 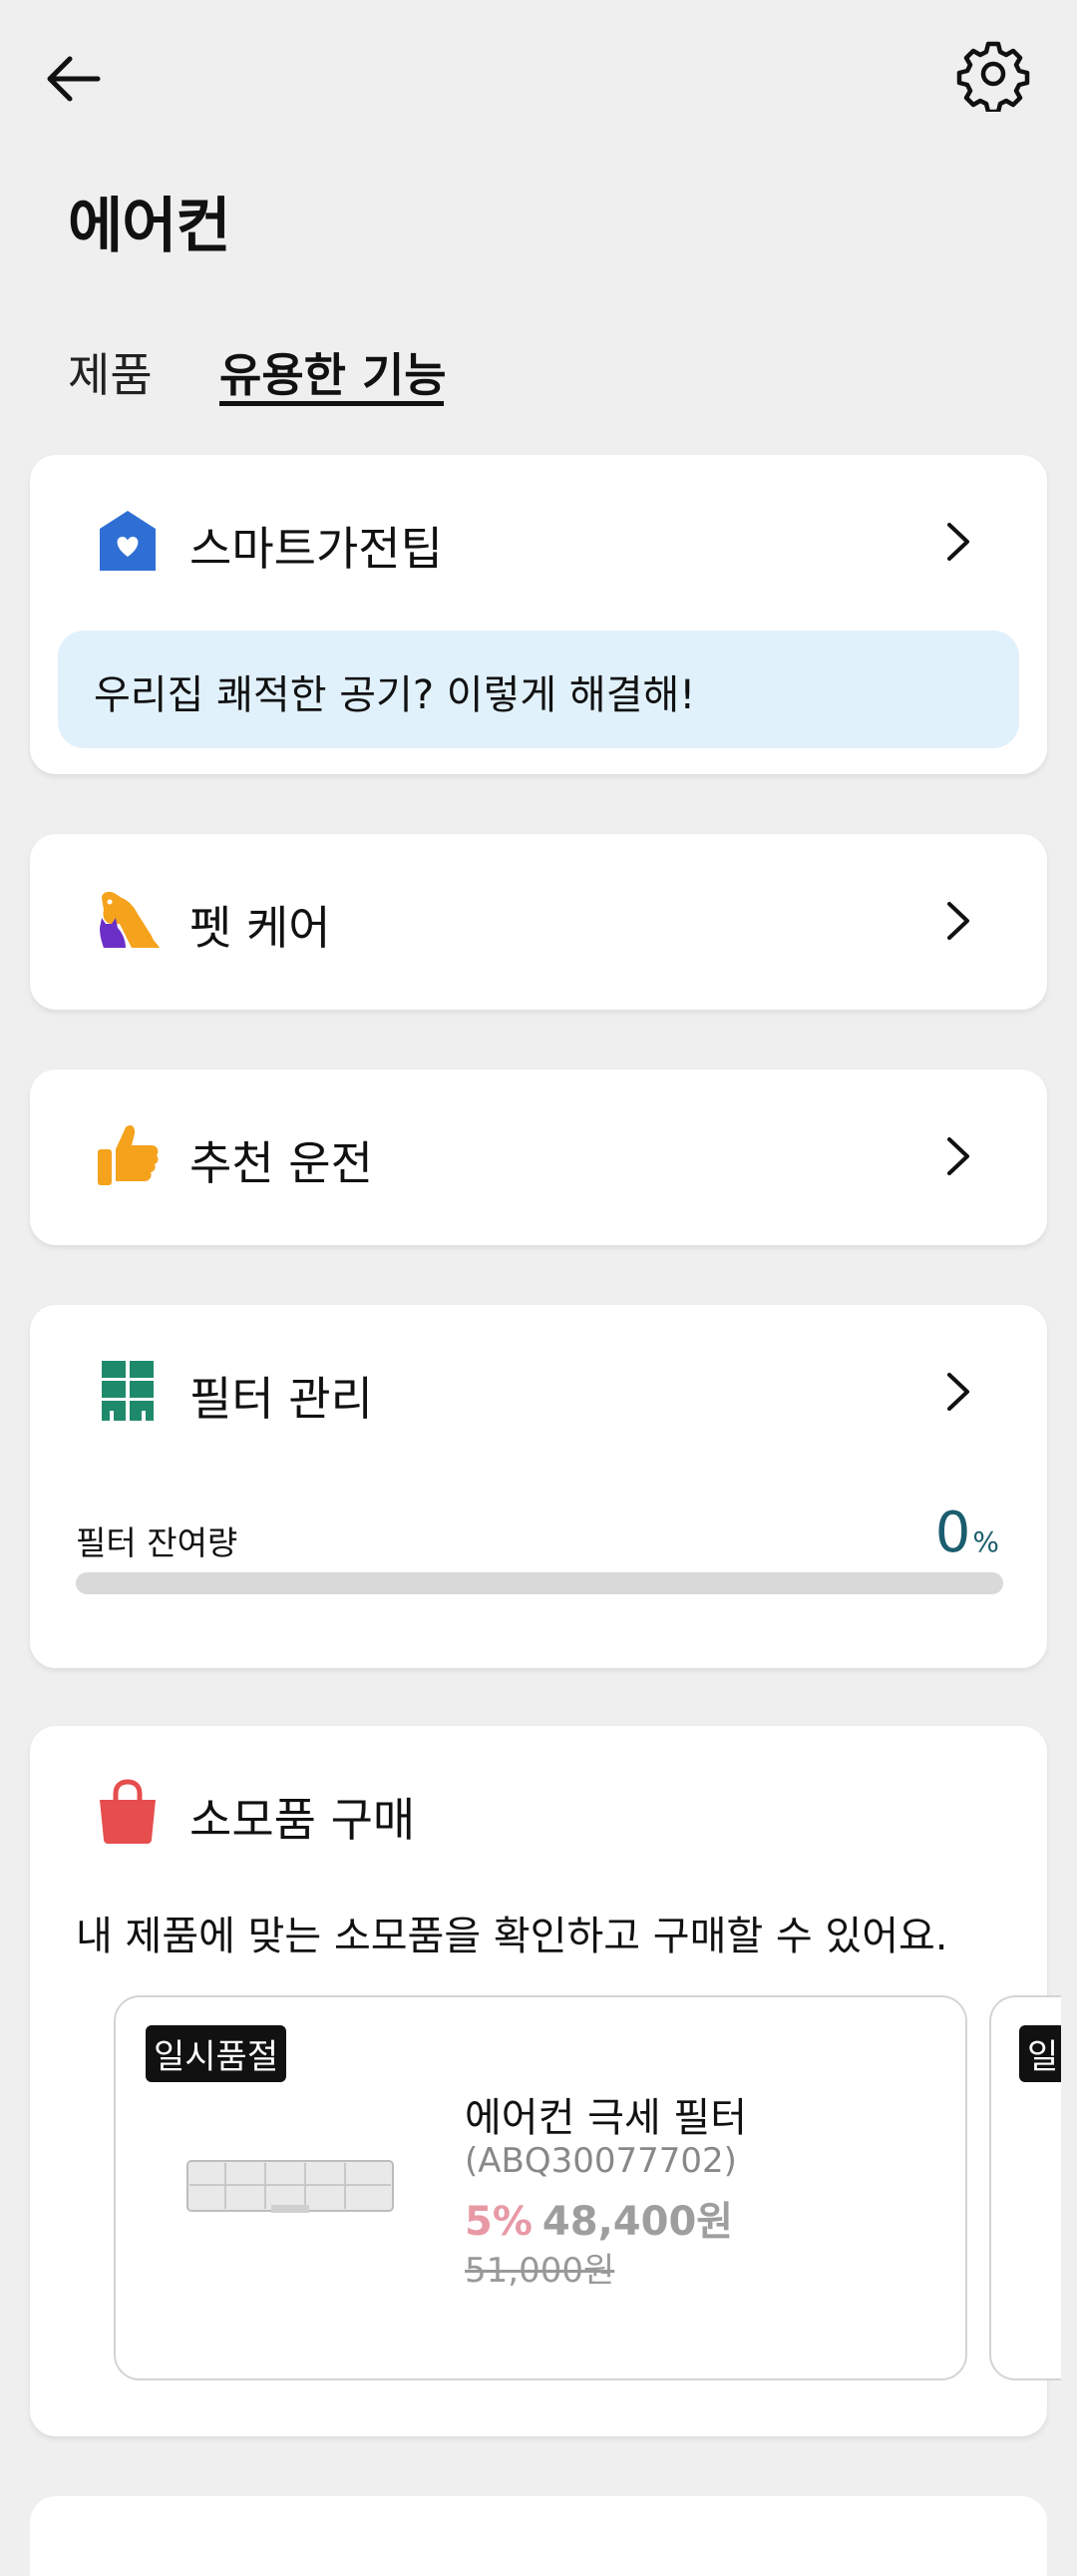 I want to click on arrow-left-icon, so click(x=74, y=79).